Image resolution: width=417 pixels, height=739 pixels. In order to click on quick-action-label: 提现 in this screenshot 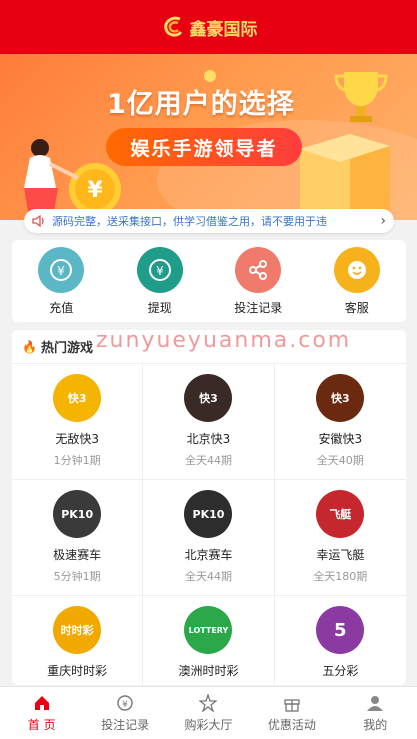, I will do `click(159, 307)`.